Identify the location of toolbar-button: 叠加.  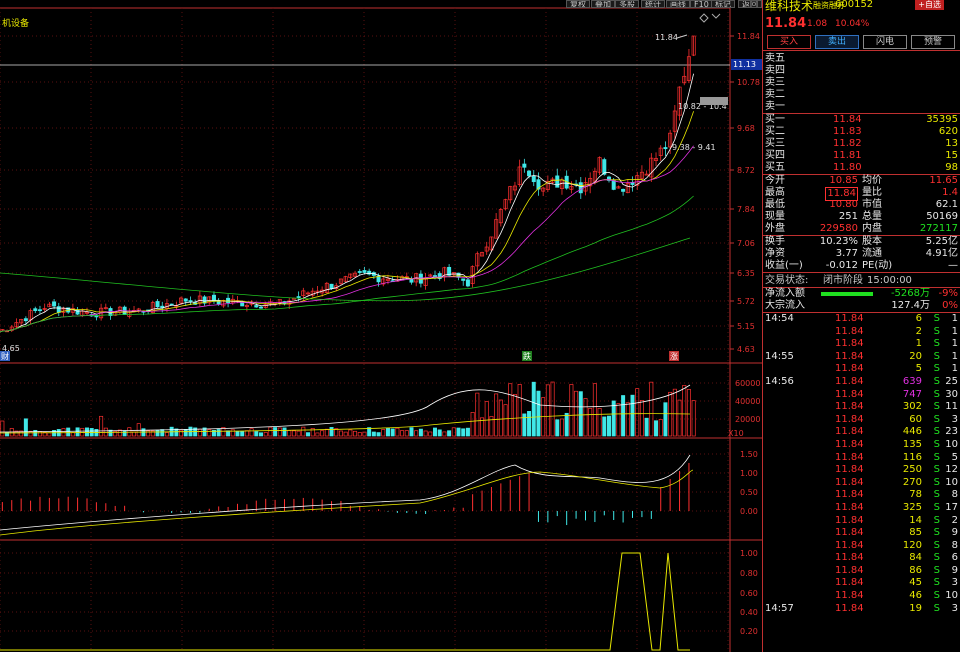
(603, 4).